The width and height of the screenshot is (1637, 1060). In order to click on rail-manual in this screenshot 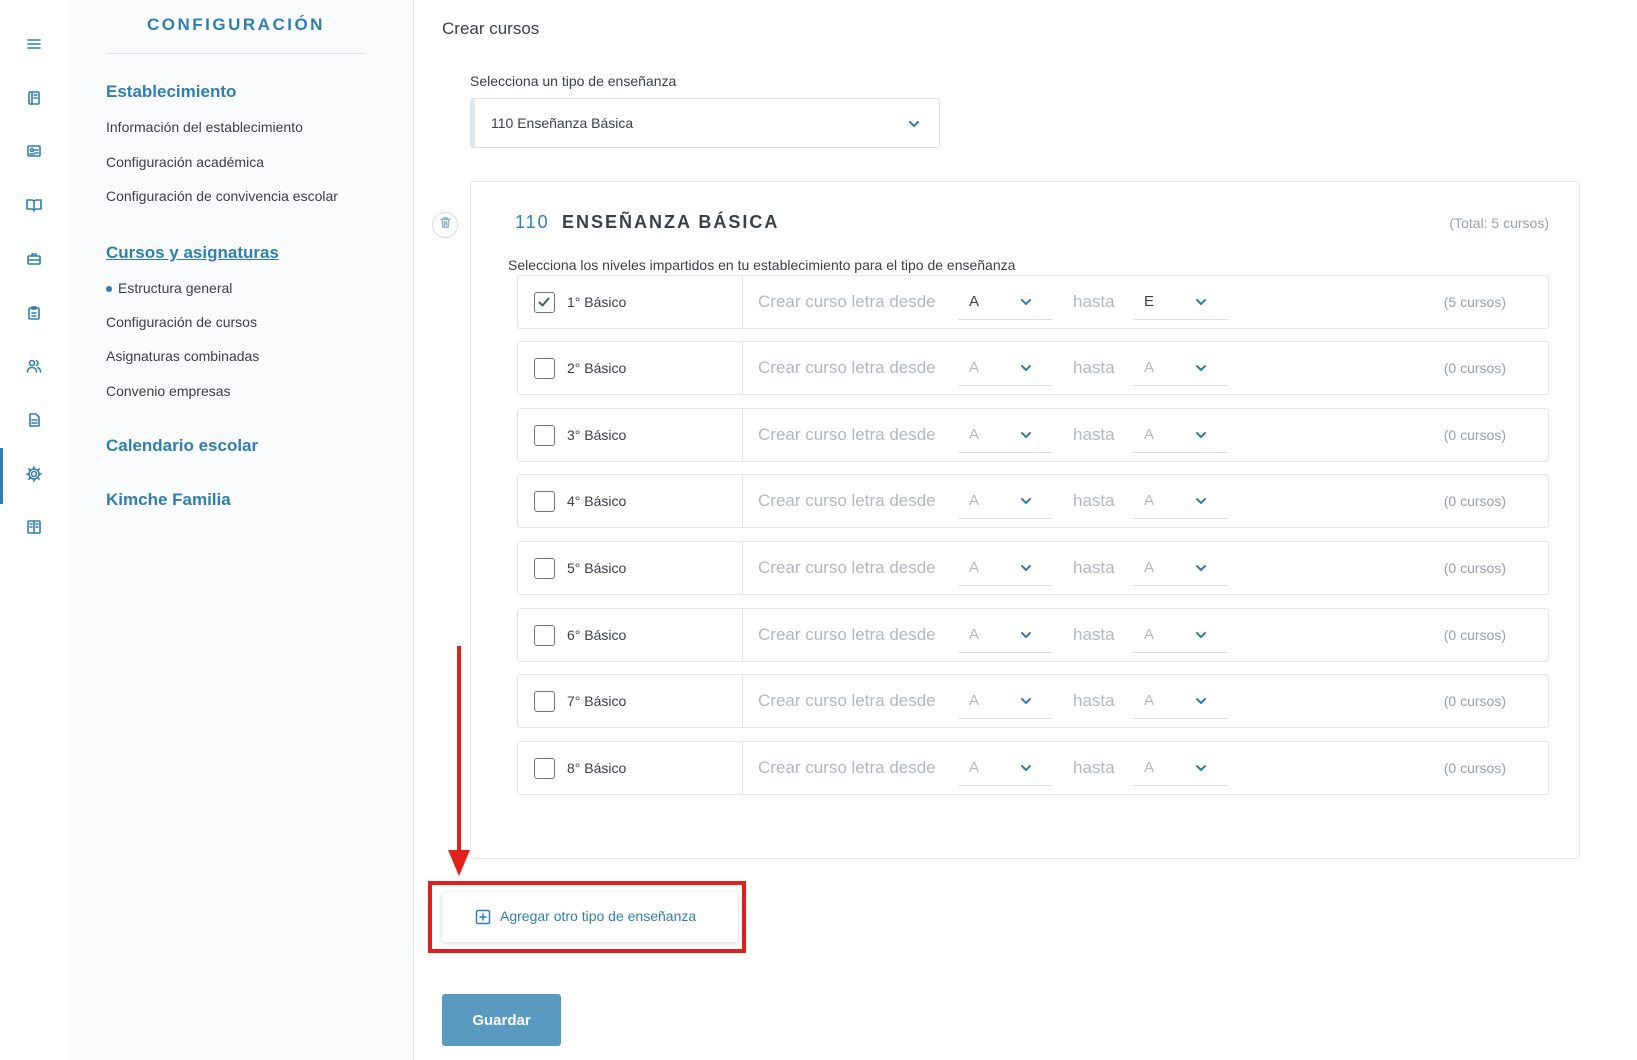, I will do `click(34, 529)`.